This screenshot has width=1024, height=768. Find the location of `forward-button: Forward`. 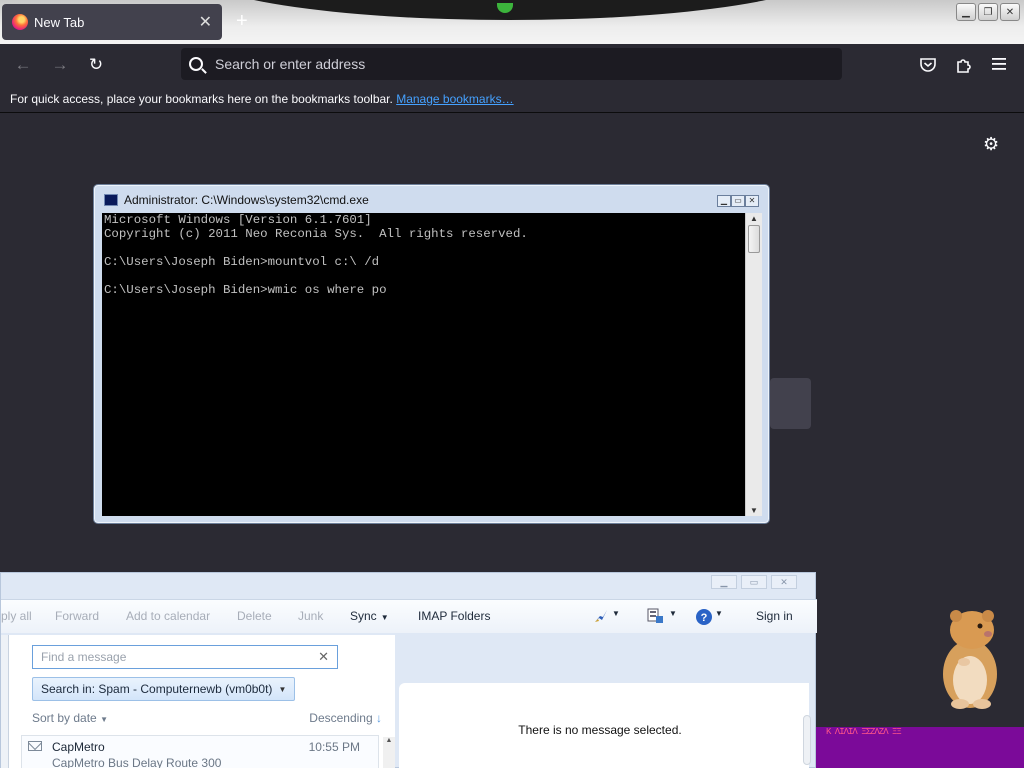

forward-button: Forward is located at coordinates (77, 616).